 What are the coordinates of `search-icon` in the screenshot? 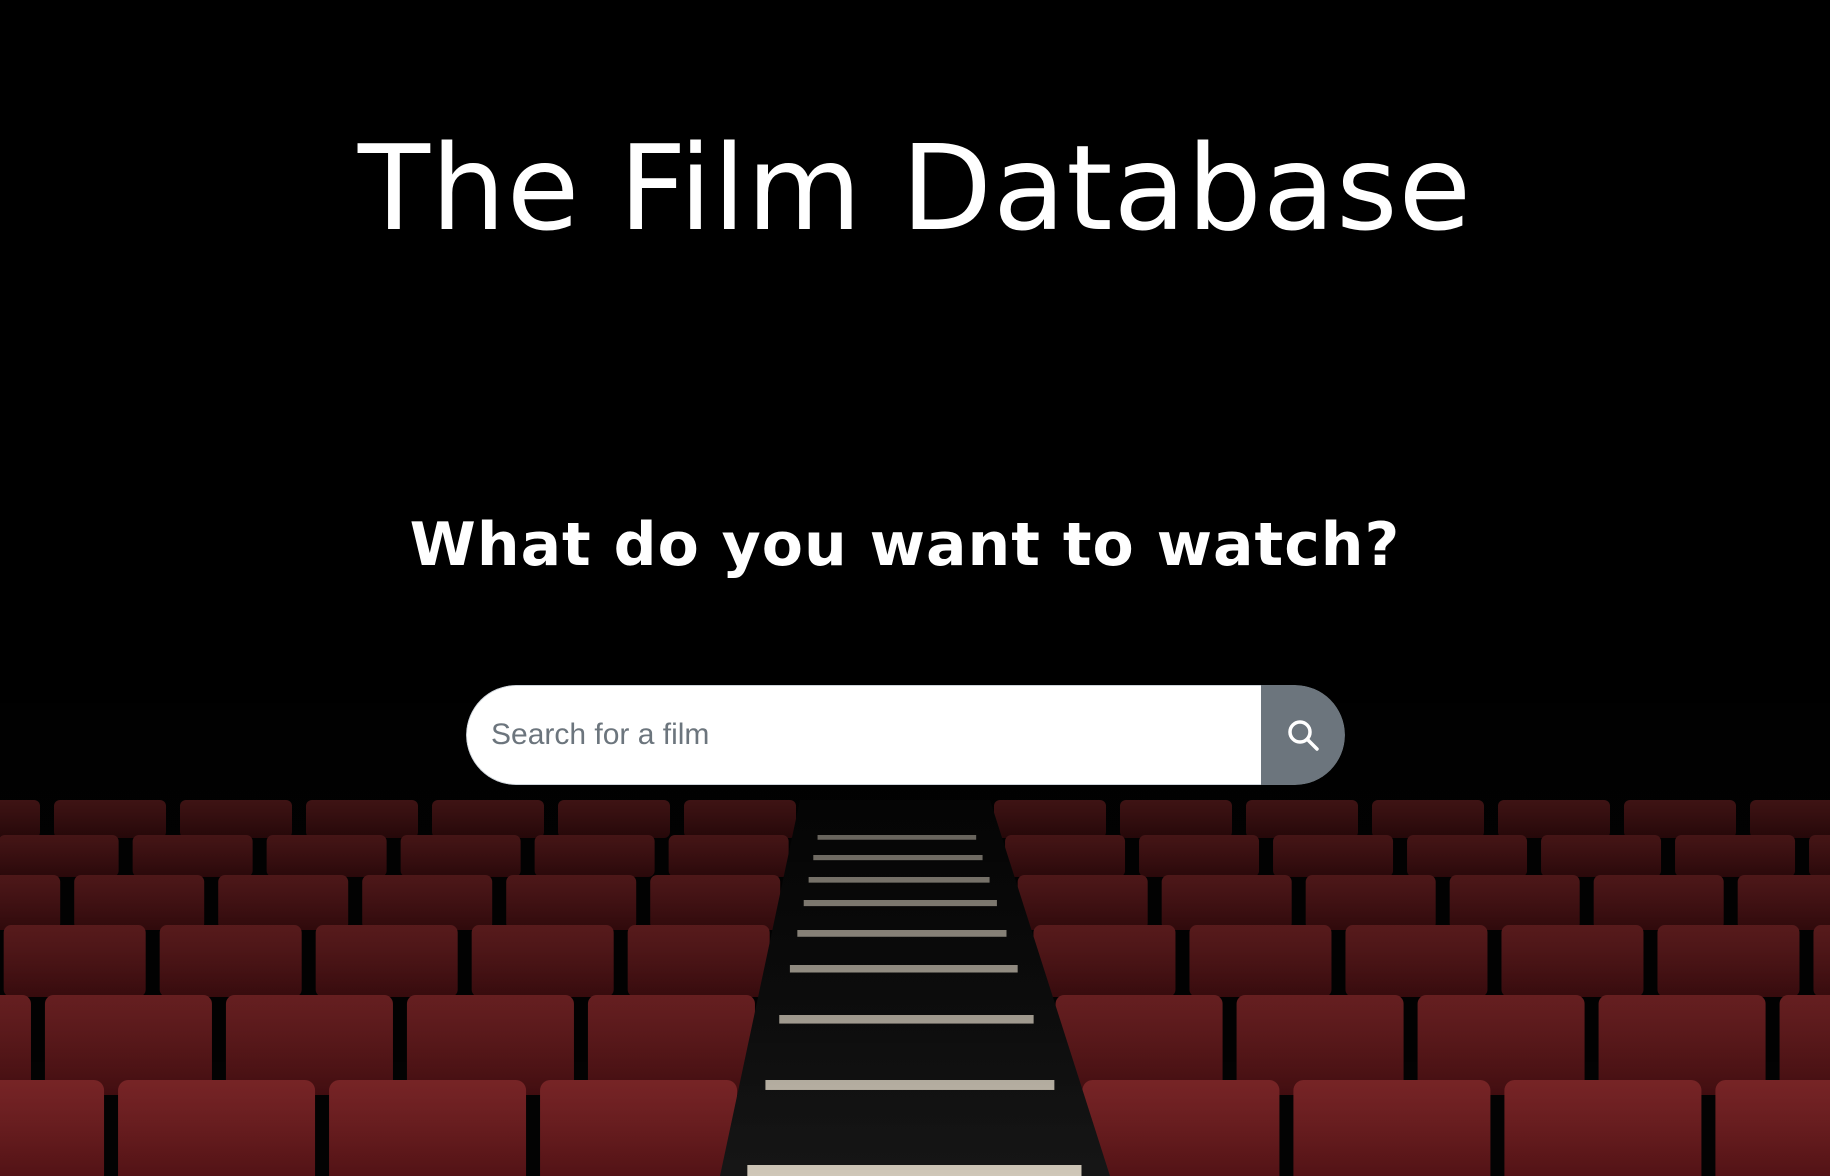 It's located at (1303, 735).